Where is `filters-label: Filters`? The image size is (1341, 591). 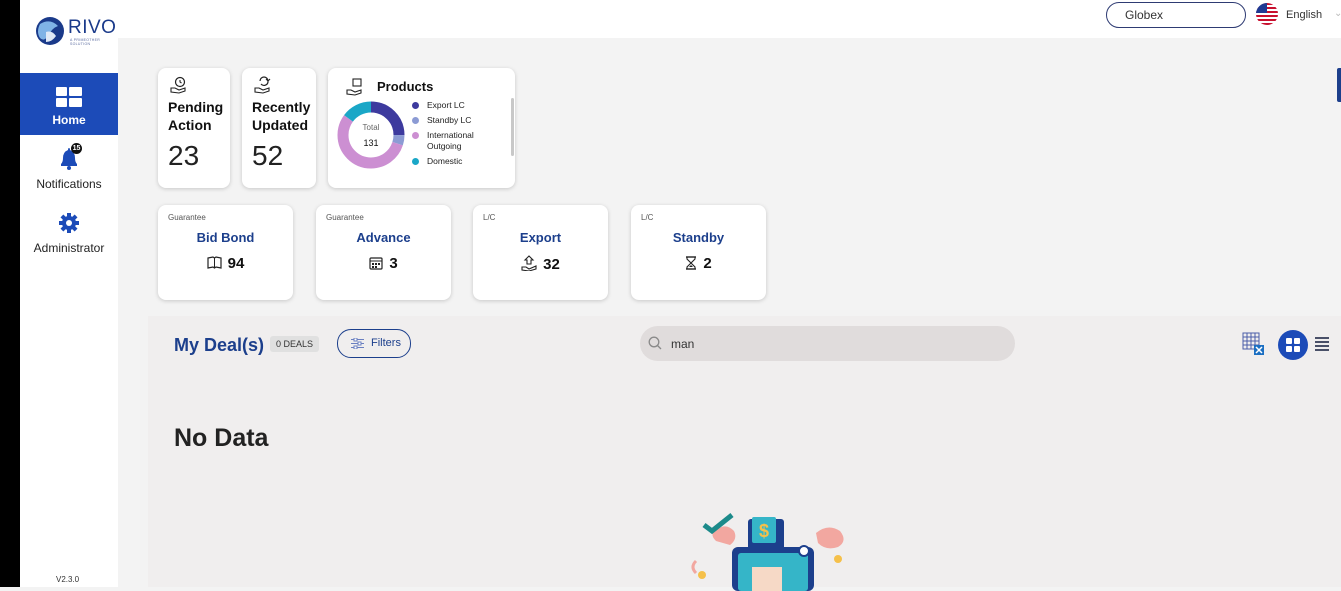
filters-label: Filters is located at coordinates (386, 343).